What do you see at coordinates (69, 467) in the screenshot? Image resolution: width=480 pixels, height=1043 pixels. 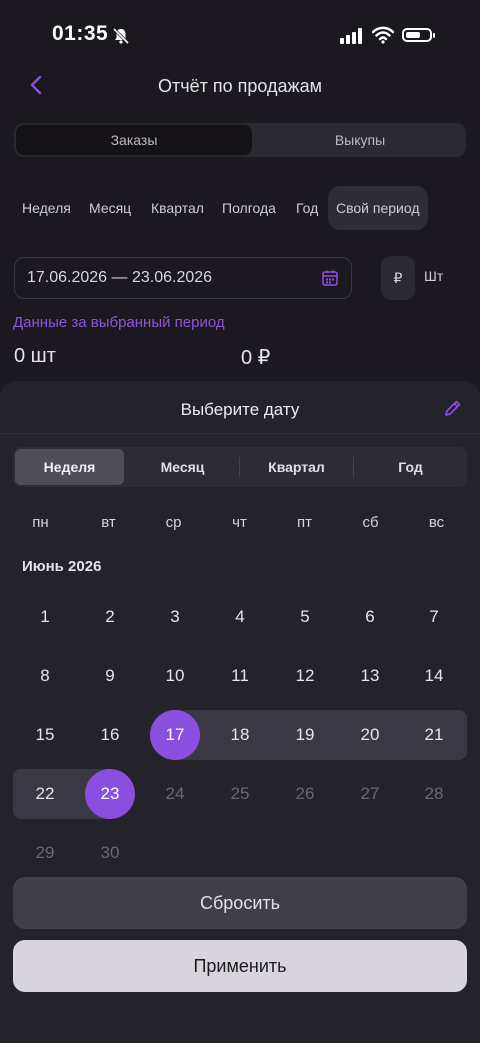 I see `picker-tab-week: Неделя` at bounding box center [69, 467].